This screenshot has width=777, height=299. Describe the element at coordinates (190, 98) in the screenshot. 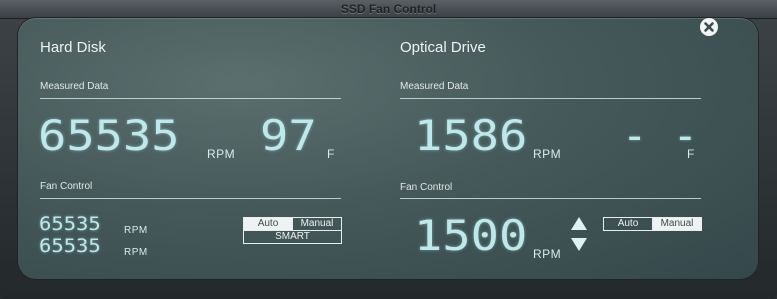

I see `hard-disk-measured-divider` at that location.